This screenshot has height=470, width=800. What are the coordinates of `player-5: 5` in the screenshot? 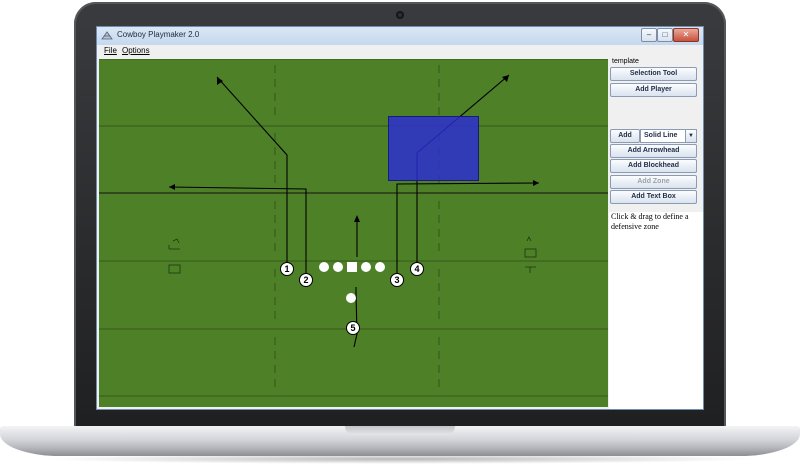 It's located at (353, 328).